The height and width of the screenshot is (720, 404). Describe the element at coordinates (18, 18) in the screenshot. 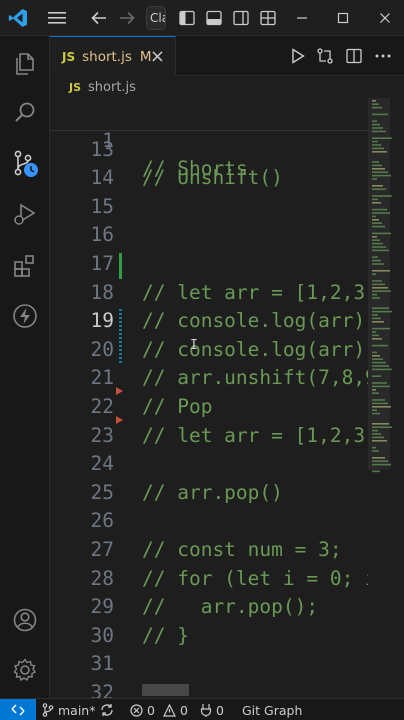

I see `vscode-logo` at that location.